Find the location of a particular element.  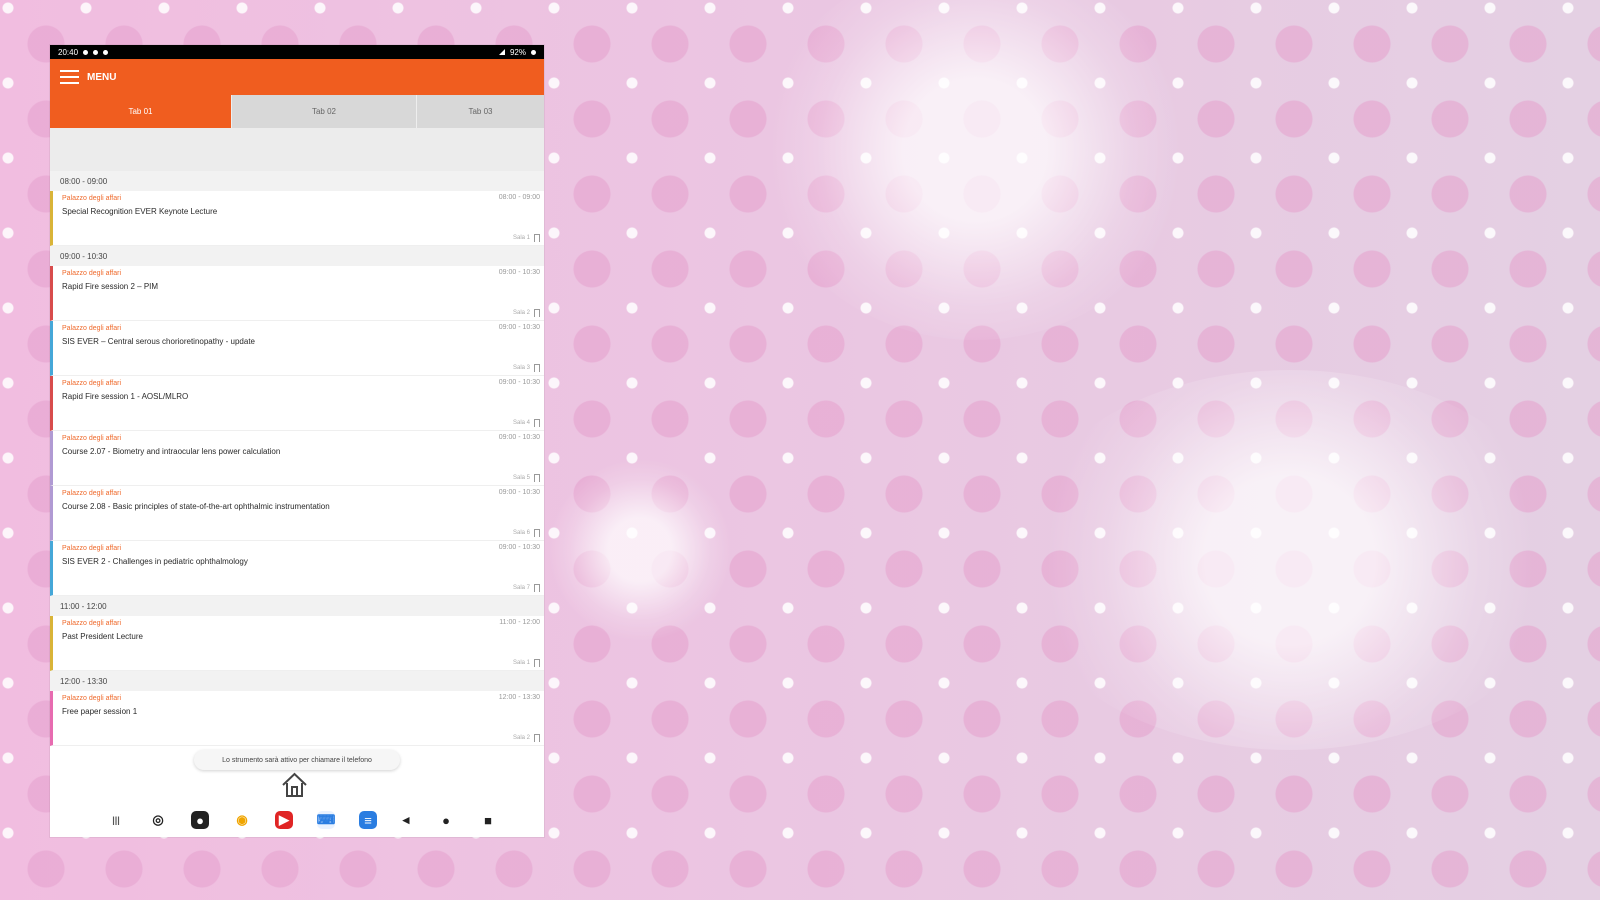

filter-area is located at coordinates (297, 149).